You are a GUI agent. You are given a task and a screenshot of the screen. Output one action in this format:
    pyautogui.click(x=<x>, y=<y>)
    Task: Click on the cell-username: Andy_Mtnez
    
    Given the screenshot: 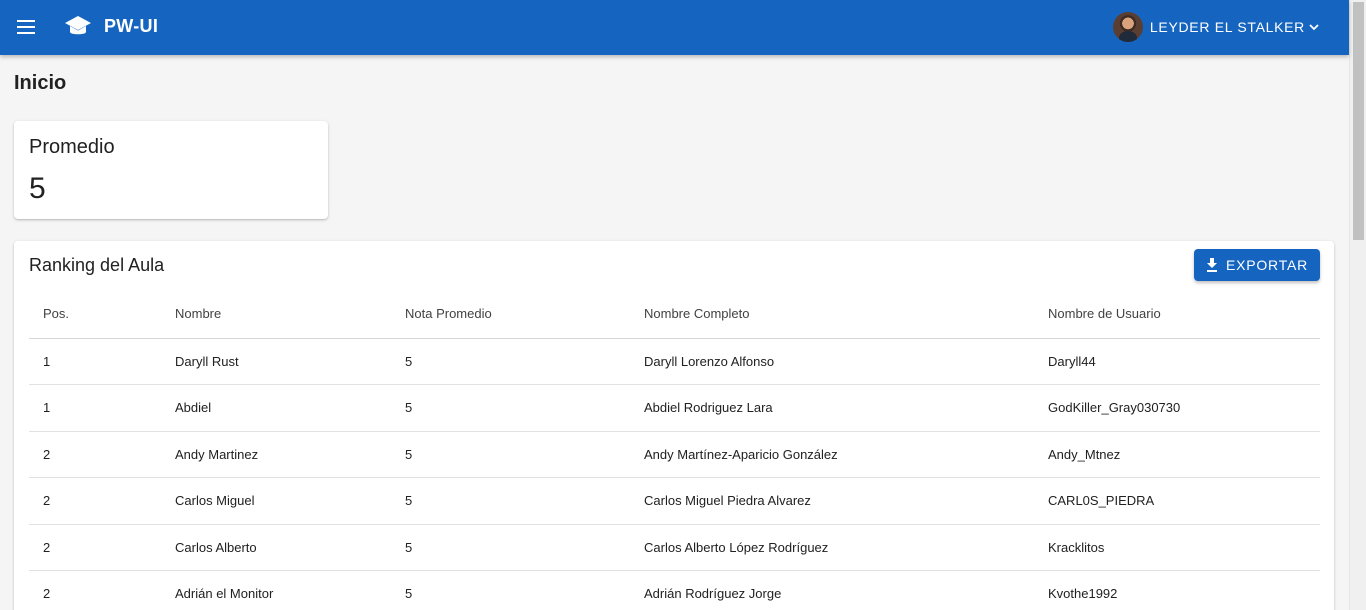 What is the action you would take?
    pyautogui.click(x=1177, y=454)
    